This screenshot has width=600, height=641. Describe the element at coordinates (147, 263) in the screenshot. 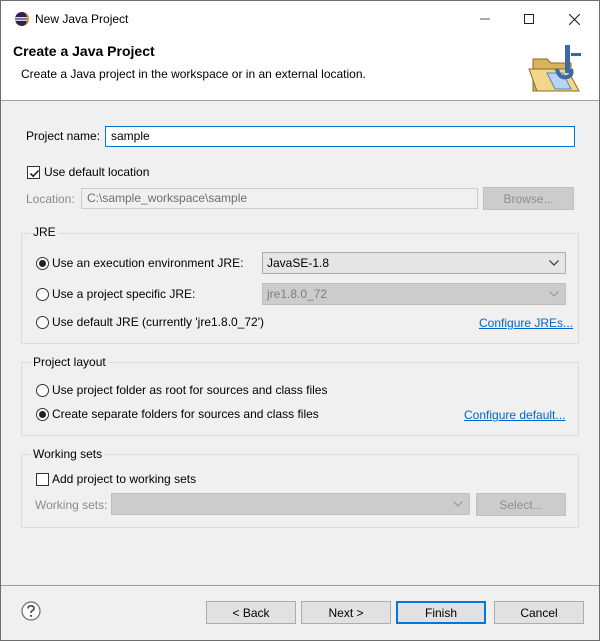

I see `jre-option-execution-env-label: Use an execution environment JRE:` at that location.